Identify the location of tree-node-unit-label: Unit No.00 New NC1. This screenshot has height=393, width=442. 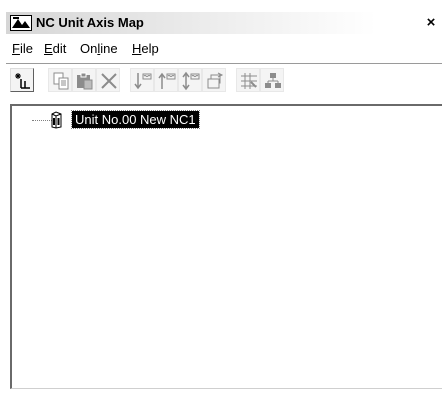
(135, 119).